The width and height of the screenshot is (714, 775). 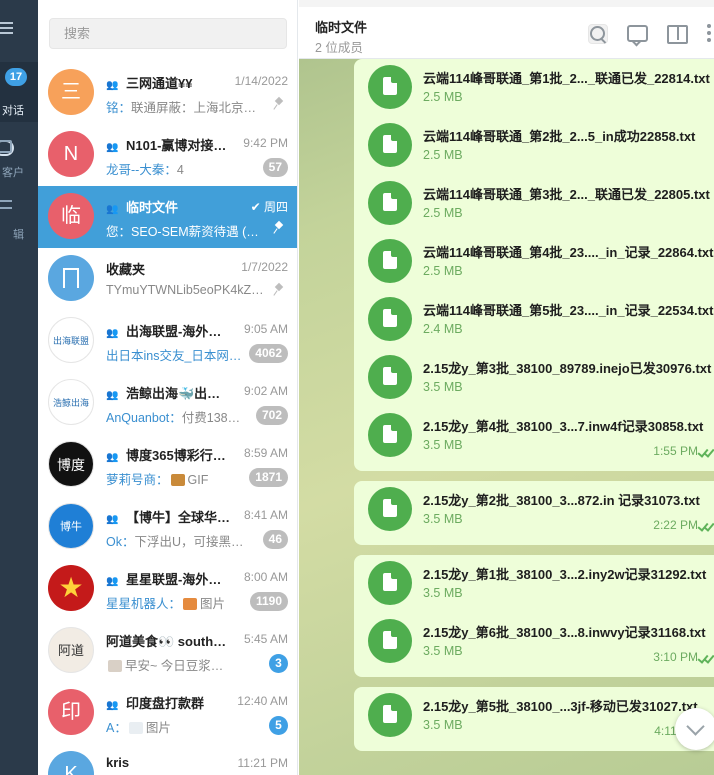 What do you see at coordinates (119, 232) in the screenshot?
I see `preview-sender: 您：` at bounding box center [119, 232].